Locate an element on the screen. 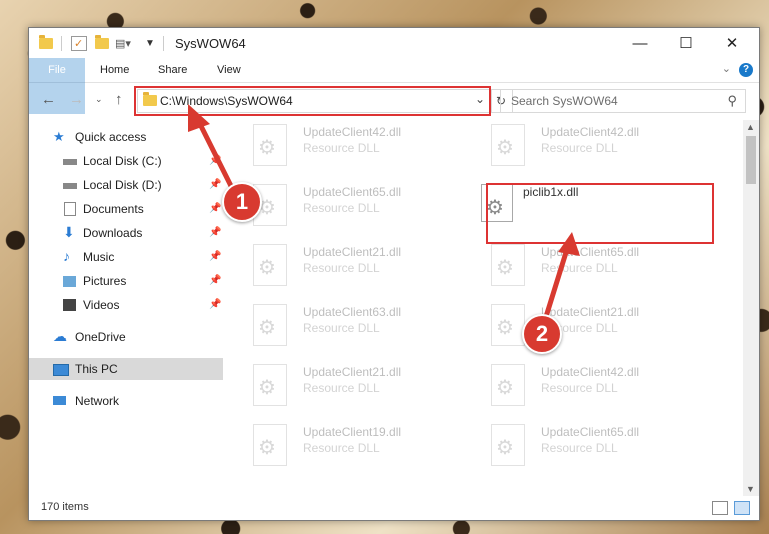 The image size is (769, 534). step-1-badge: 1 is located at coordinates (242, 202).